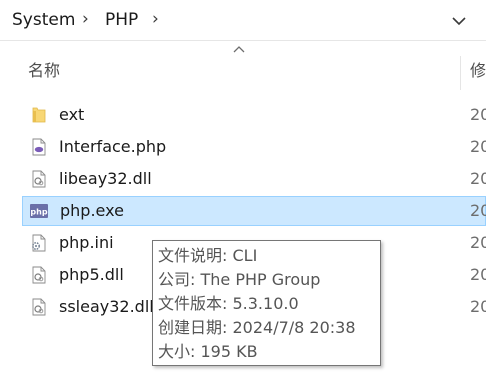  I want to click on date-column-header: 修, so click(478, 71).